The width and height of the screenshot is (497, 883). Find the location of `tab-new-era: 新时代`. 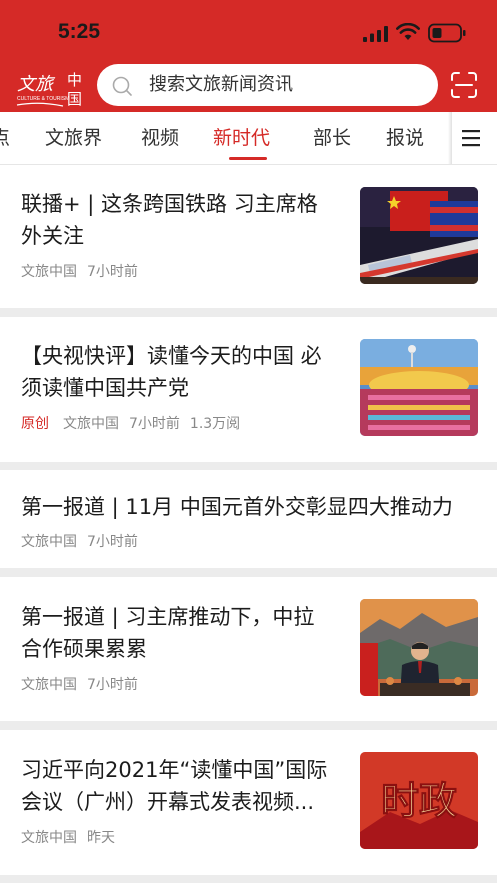

tab-new-era: 新时代 is located at coordinates (241, 138).